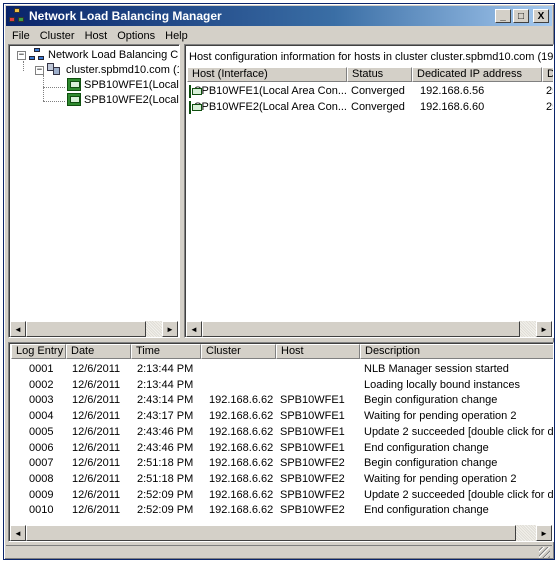 The width and height of the screenshot is (558, 563). I want to click on column-header-date: Date, so click(98, 351).